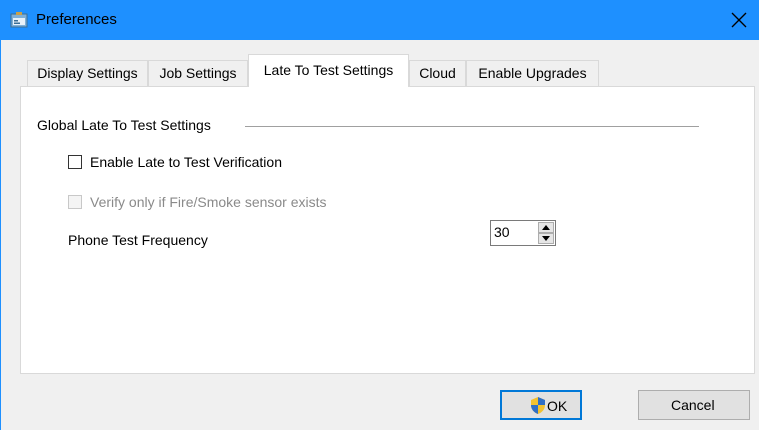 The width and height of the screenshot is (759, 430). I want to click on group-title: Global Late To Test Settings, so click(124, 125).